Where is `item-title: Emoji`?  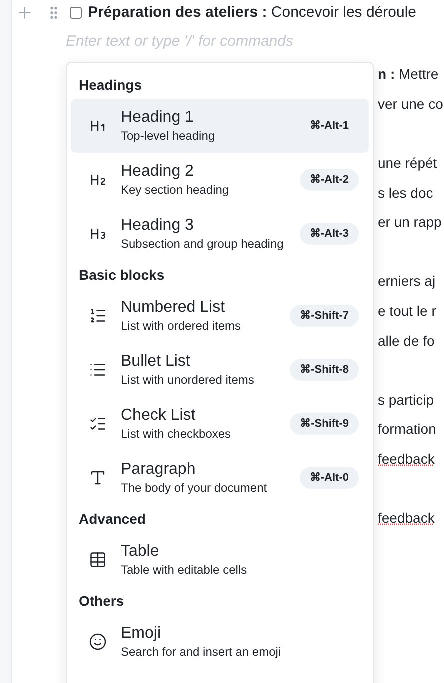
item-title: Emoji is located at coordinates (141, 634).